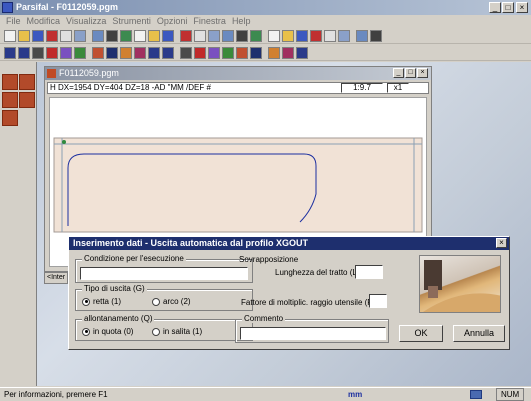 This screenshot has height=401, width=531. I want to click on preview-icon, so click(126, 36).